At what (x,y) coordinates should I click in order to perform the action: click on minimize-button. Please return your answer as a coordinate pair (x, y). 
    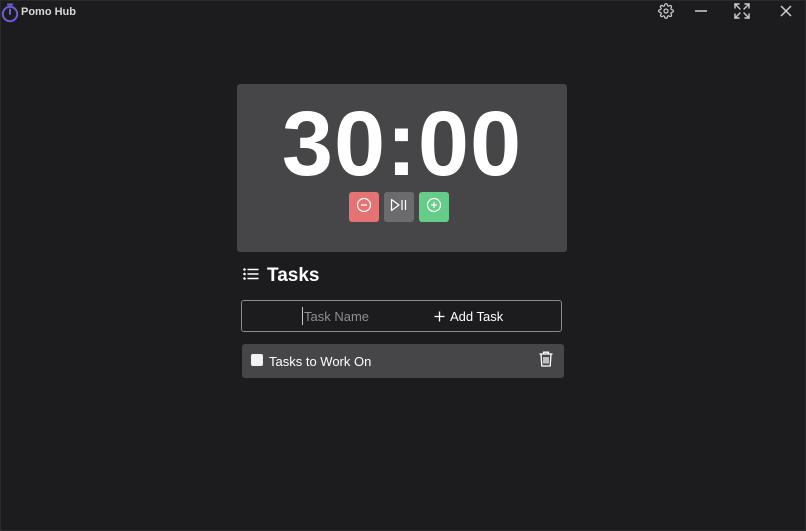
    Looking at the image, I should click on (701, 13).